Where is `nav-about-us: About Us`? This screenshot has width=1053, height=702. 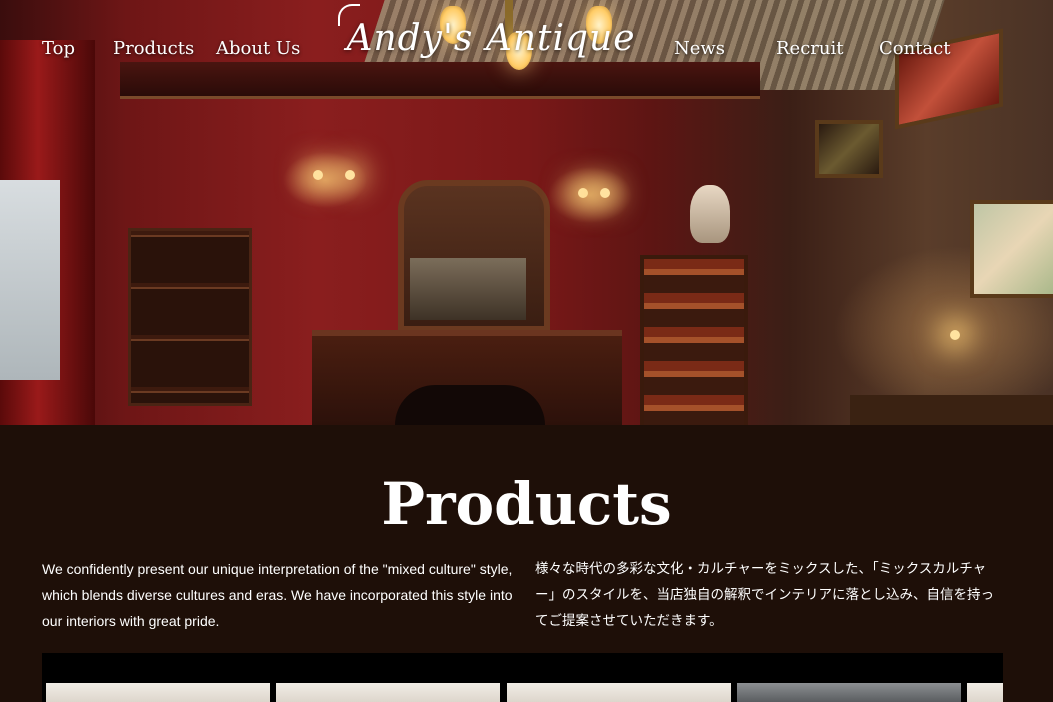
nav-about-us: About Us is located at coordinates (258, 48).